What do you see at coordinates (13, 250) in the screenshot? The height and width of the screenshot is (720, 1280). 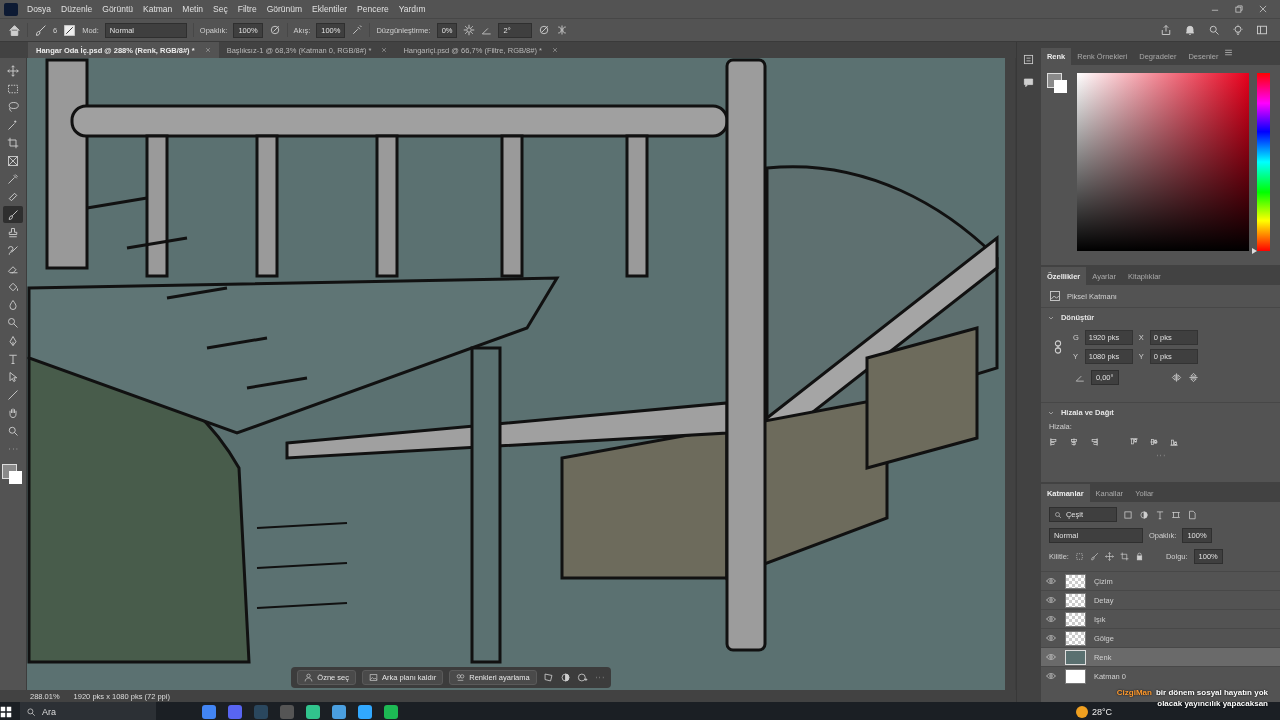 I see `history-brush-icon` at bounding box center [13, 250].